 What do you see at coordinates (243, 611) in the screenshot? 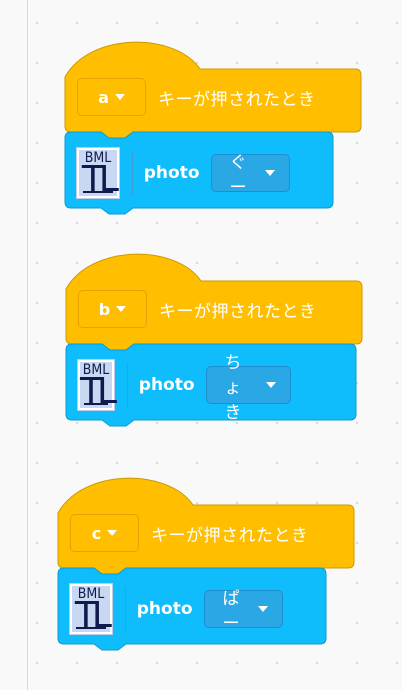
I see `photo-option-dropdown: ぱー` at bounding box center [243, 611].